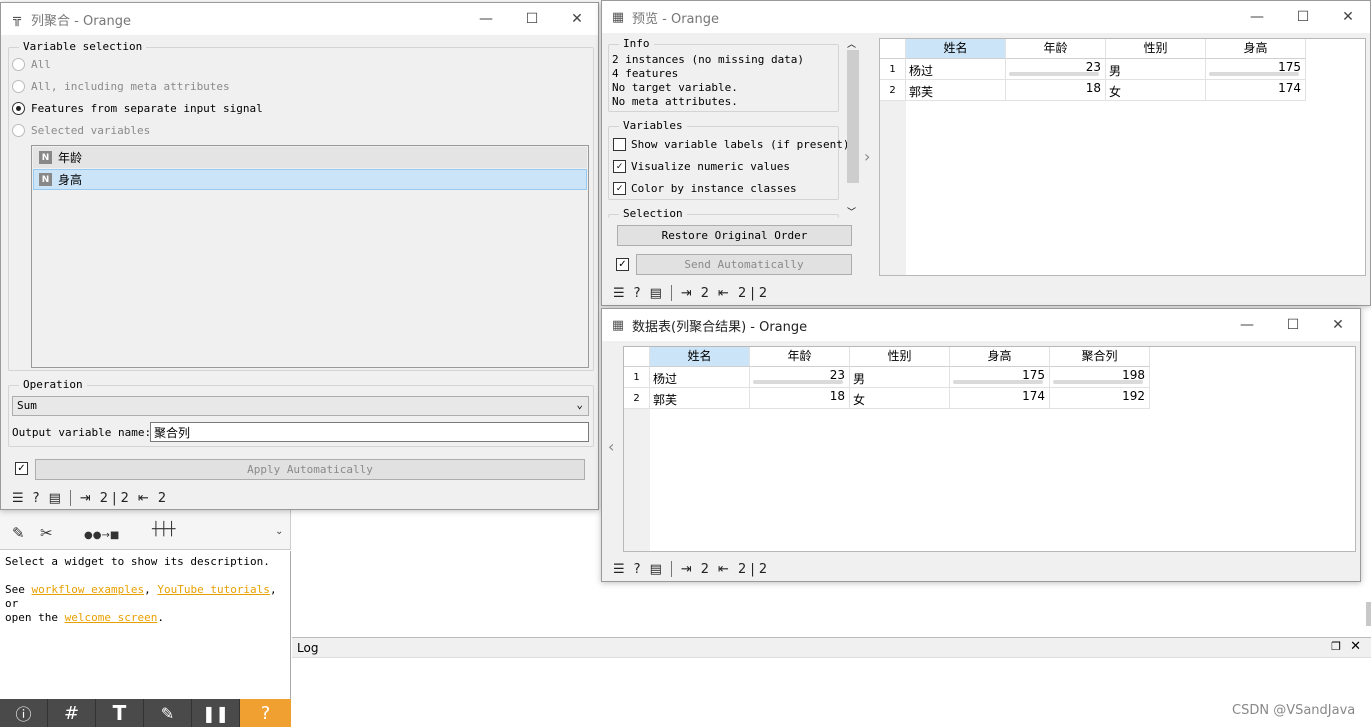 This screenshot has height=727, width=1371. What do you see at coordinates (216, 713) in the screenshot?
I see `pause-icon: ❚❚` at bounding box center [216, 713].